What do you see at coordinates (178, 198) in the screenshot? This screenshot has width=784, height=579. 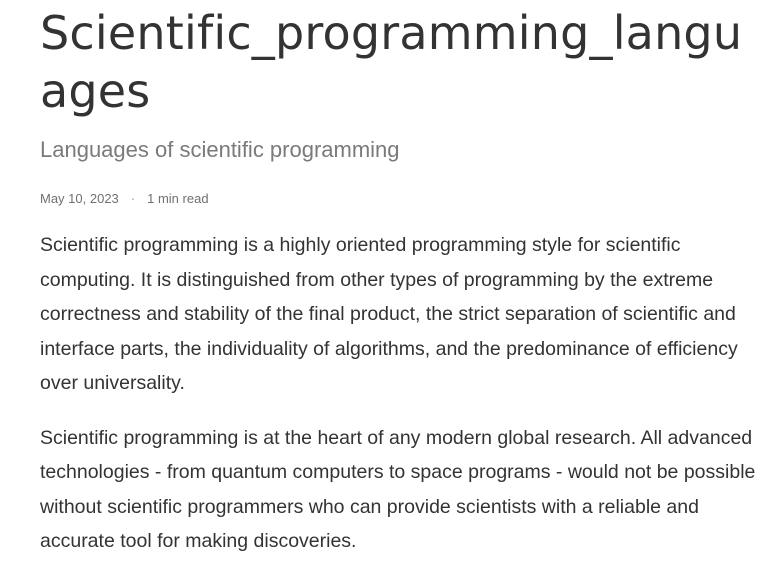 I see `read-time: 1 min read` at bounding box center [178, 198].